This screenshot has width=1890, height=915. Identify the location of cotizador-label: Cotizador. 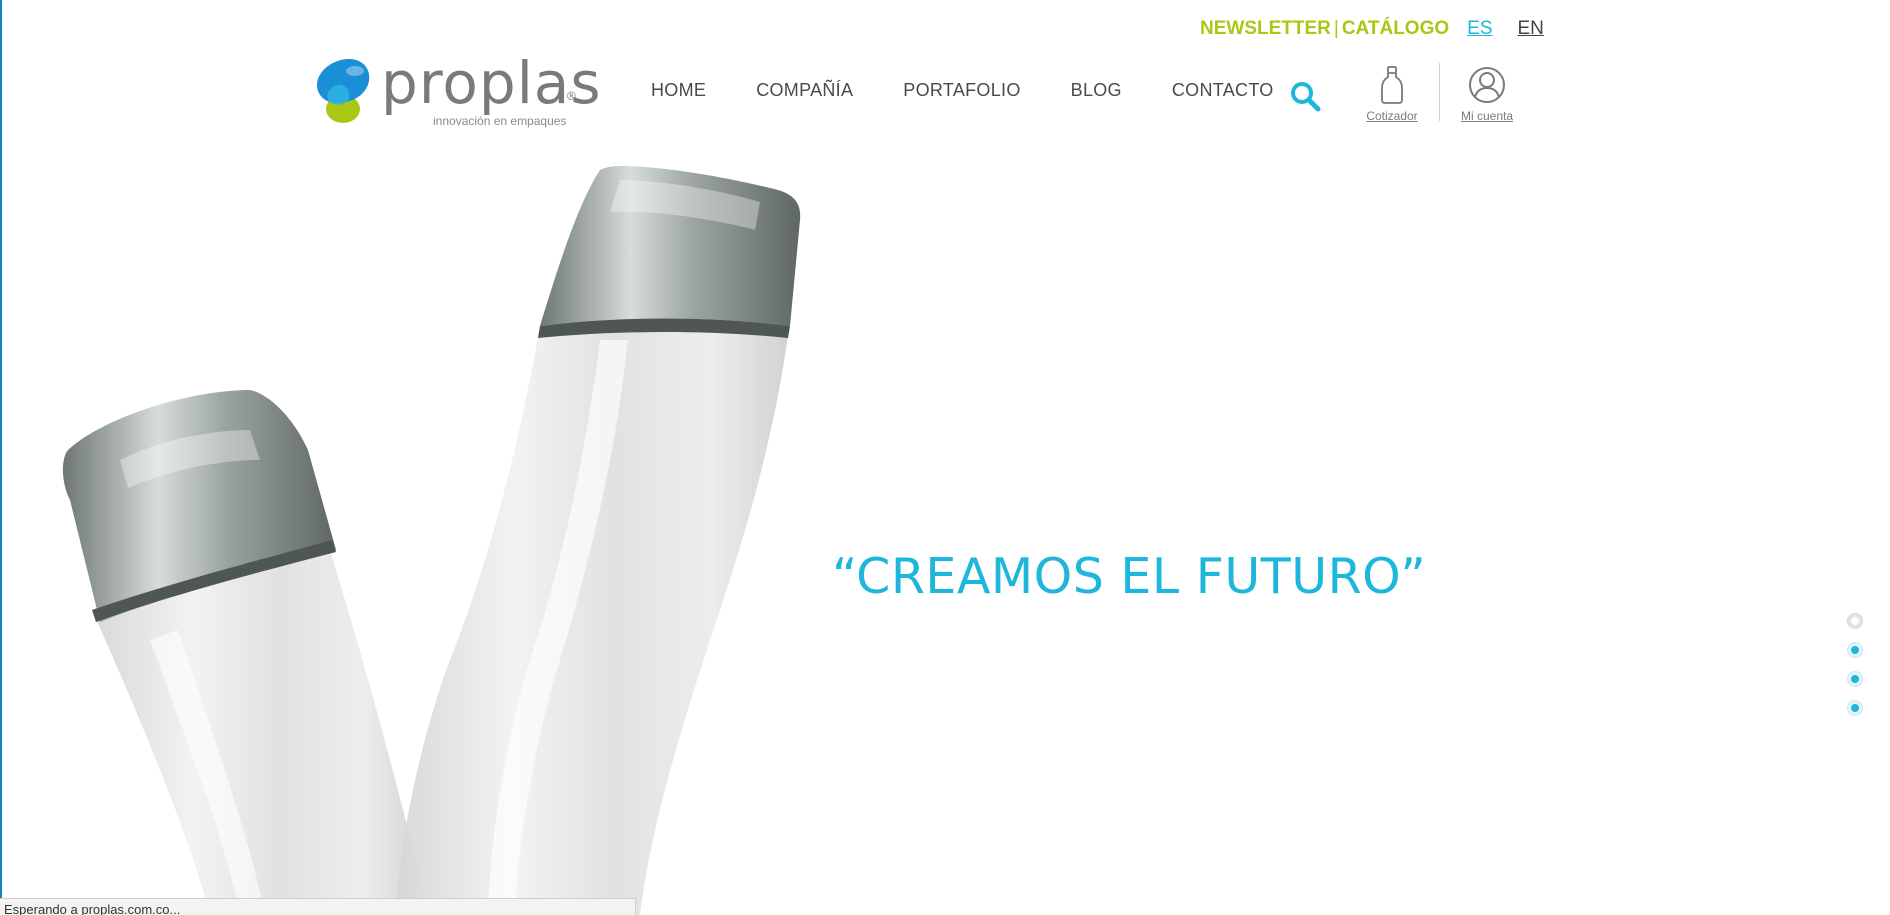
(1392, 116).